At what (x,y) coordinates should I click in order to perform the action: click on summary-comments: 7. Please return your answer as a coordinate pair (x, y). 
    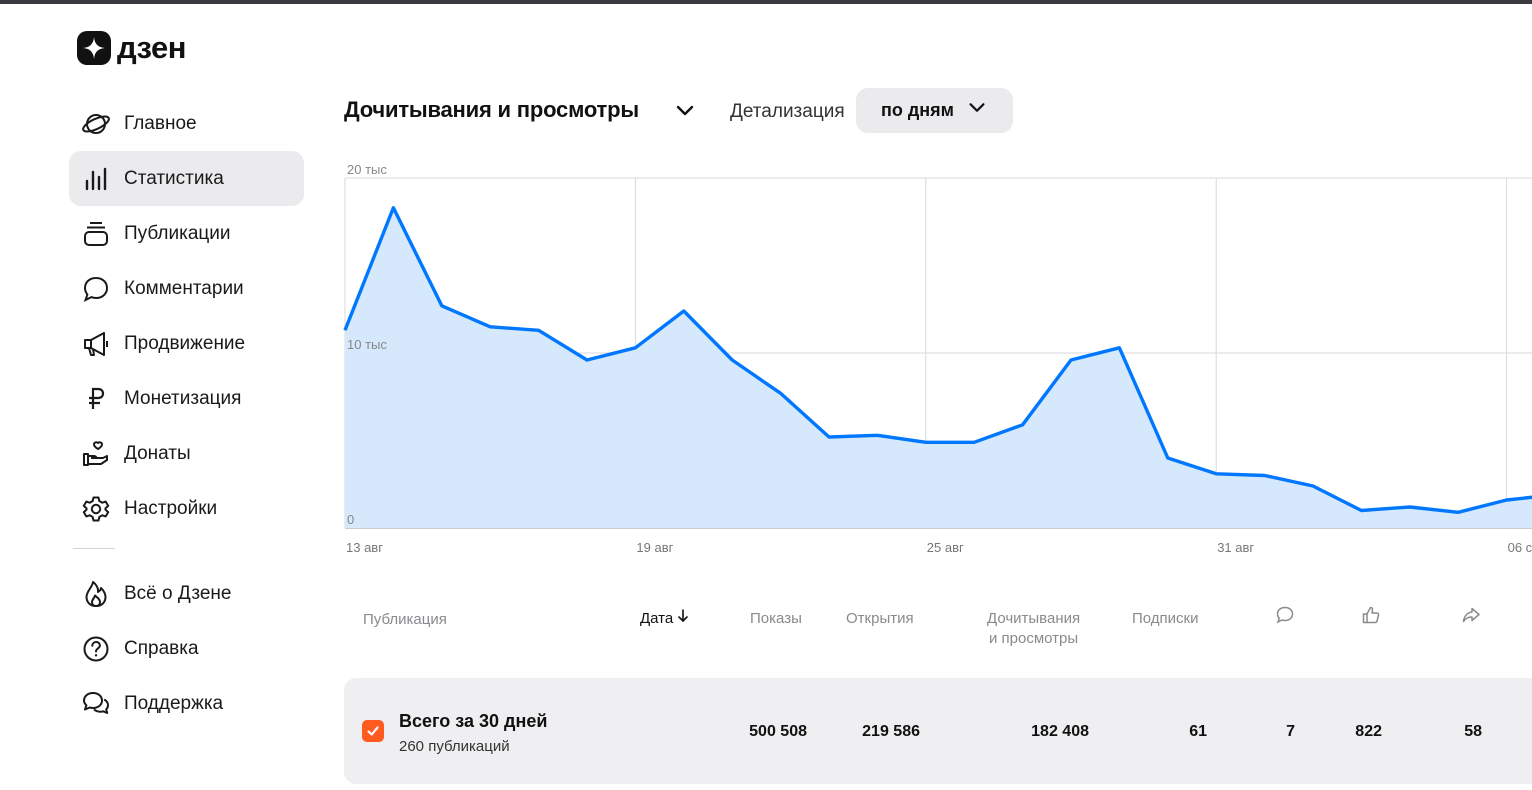
    Looking at the image, I should click on (1290, 731).